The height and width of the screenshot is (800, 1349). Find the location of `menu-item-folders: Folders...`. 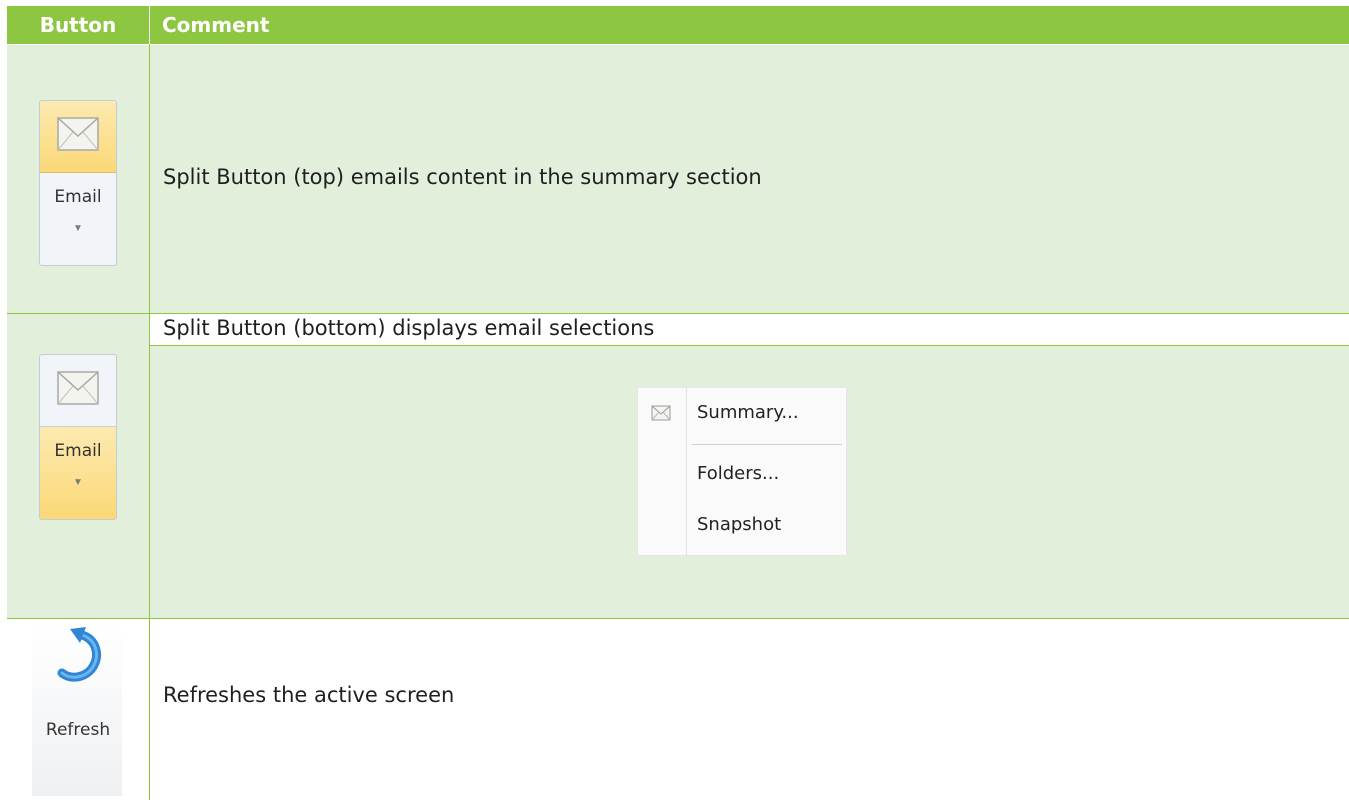

menu-item-folders: Folders... is located at coordinates (738, 473).